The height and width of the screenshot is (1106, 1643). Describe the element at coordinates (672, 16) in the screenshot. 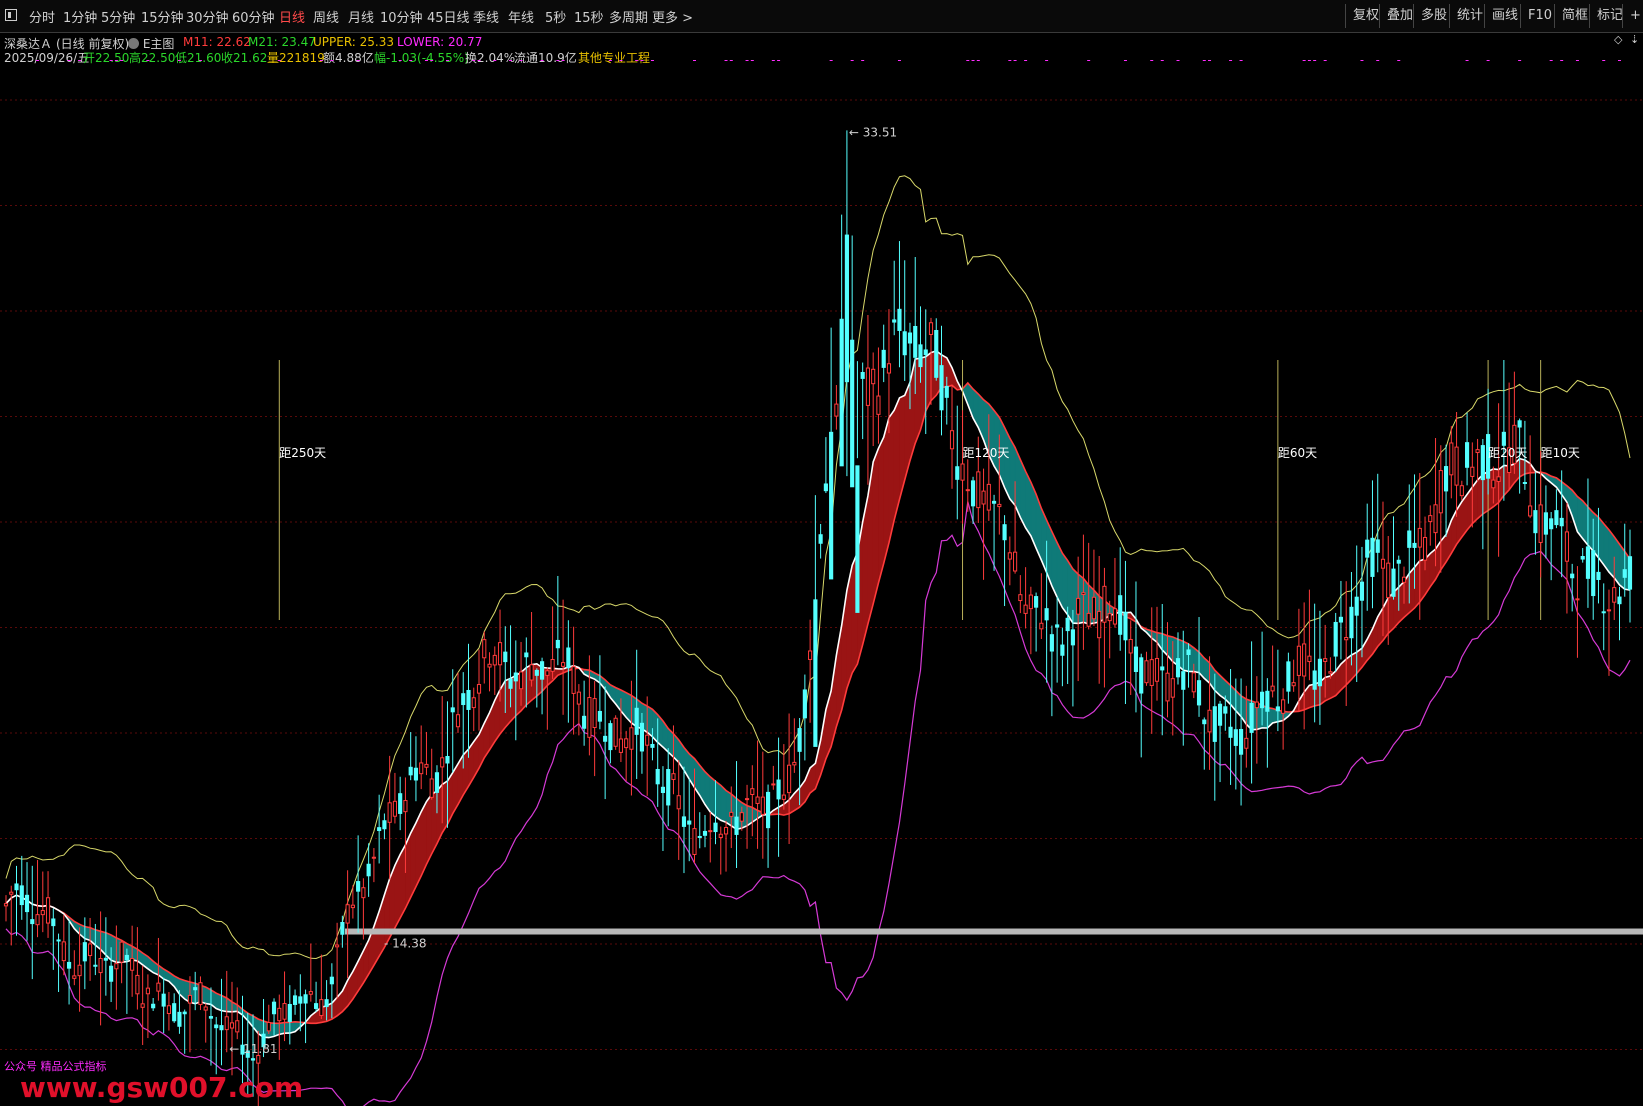

I see `period-tab: 更多 >` at that location.